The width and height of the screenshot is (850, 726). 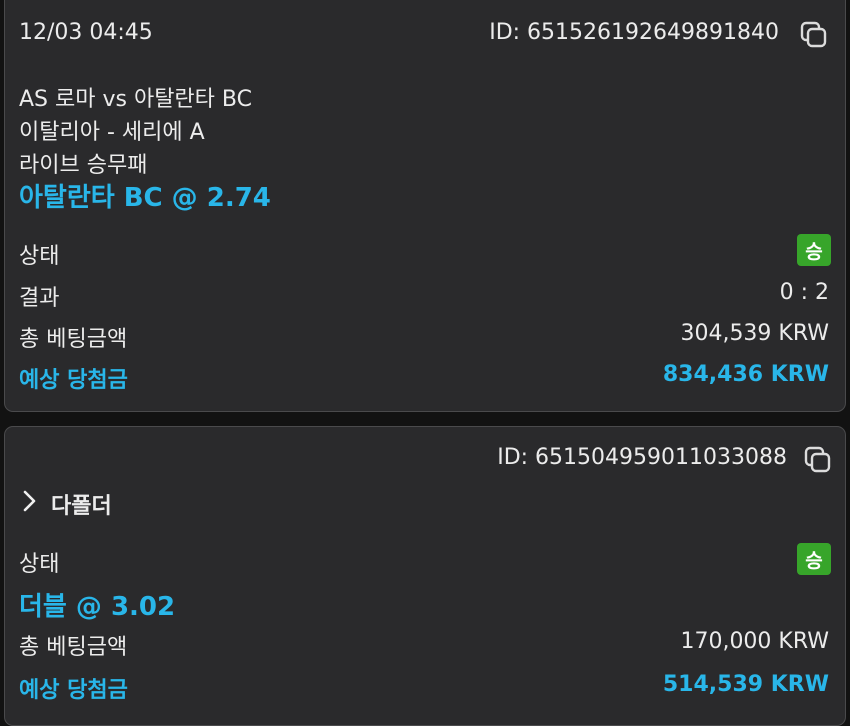 I want to click on chevron-right-icon, so click(x=30, y=501).